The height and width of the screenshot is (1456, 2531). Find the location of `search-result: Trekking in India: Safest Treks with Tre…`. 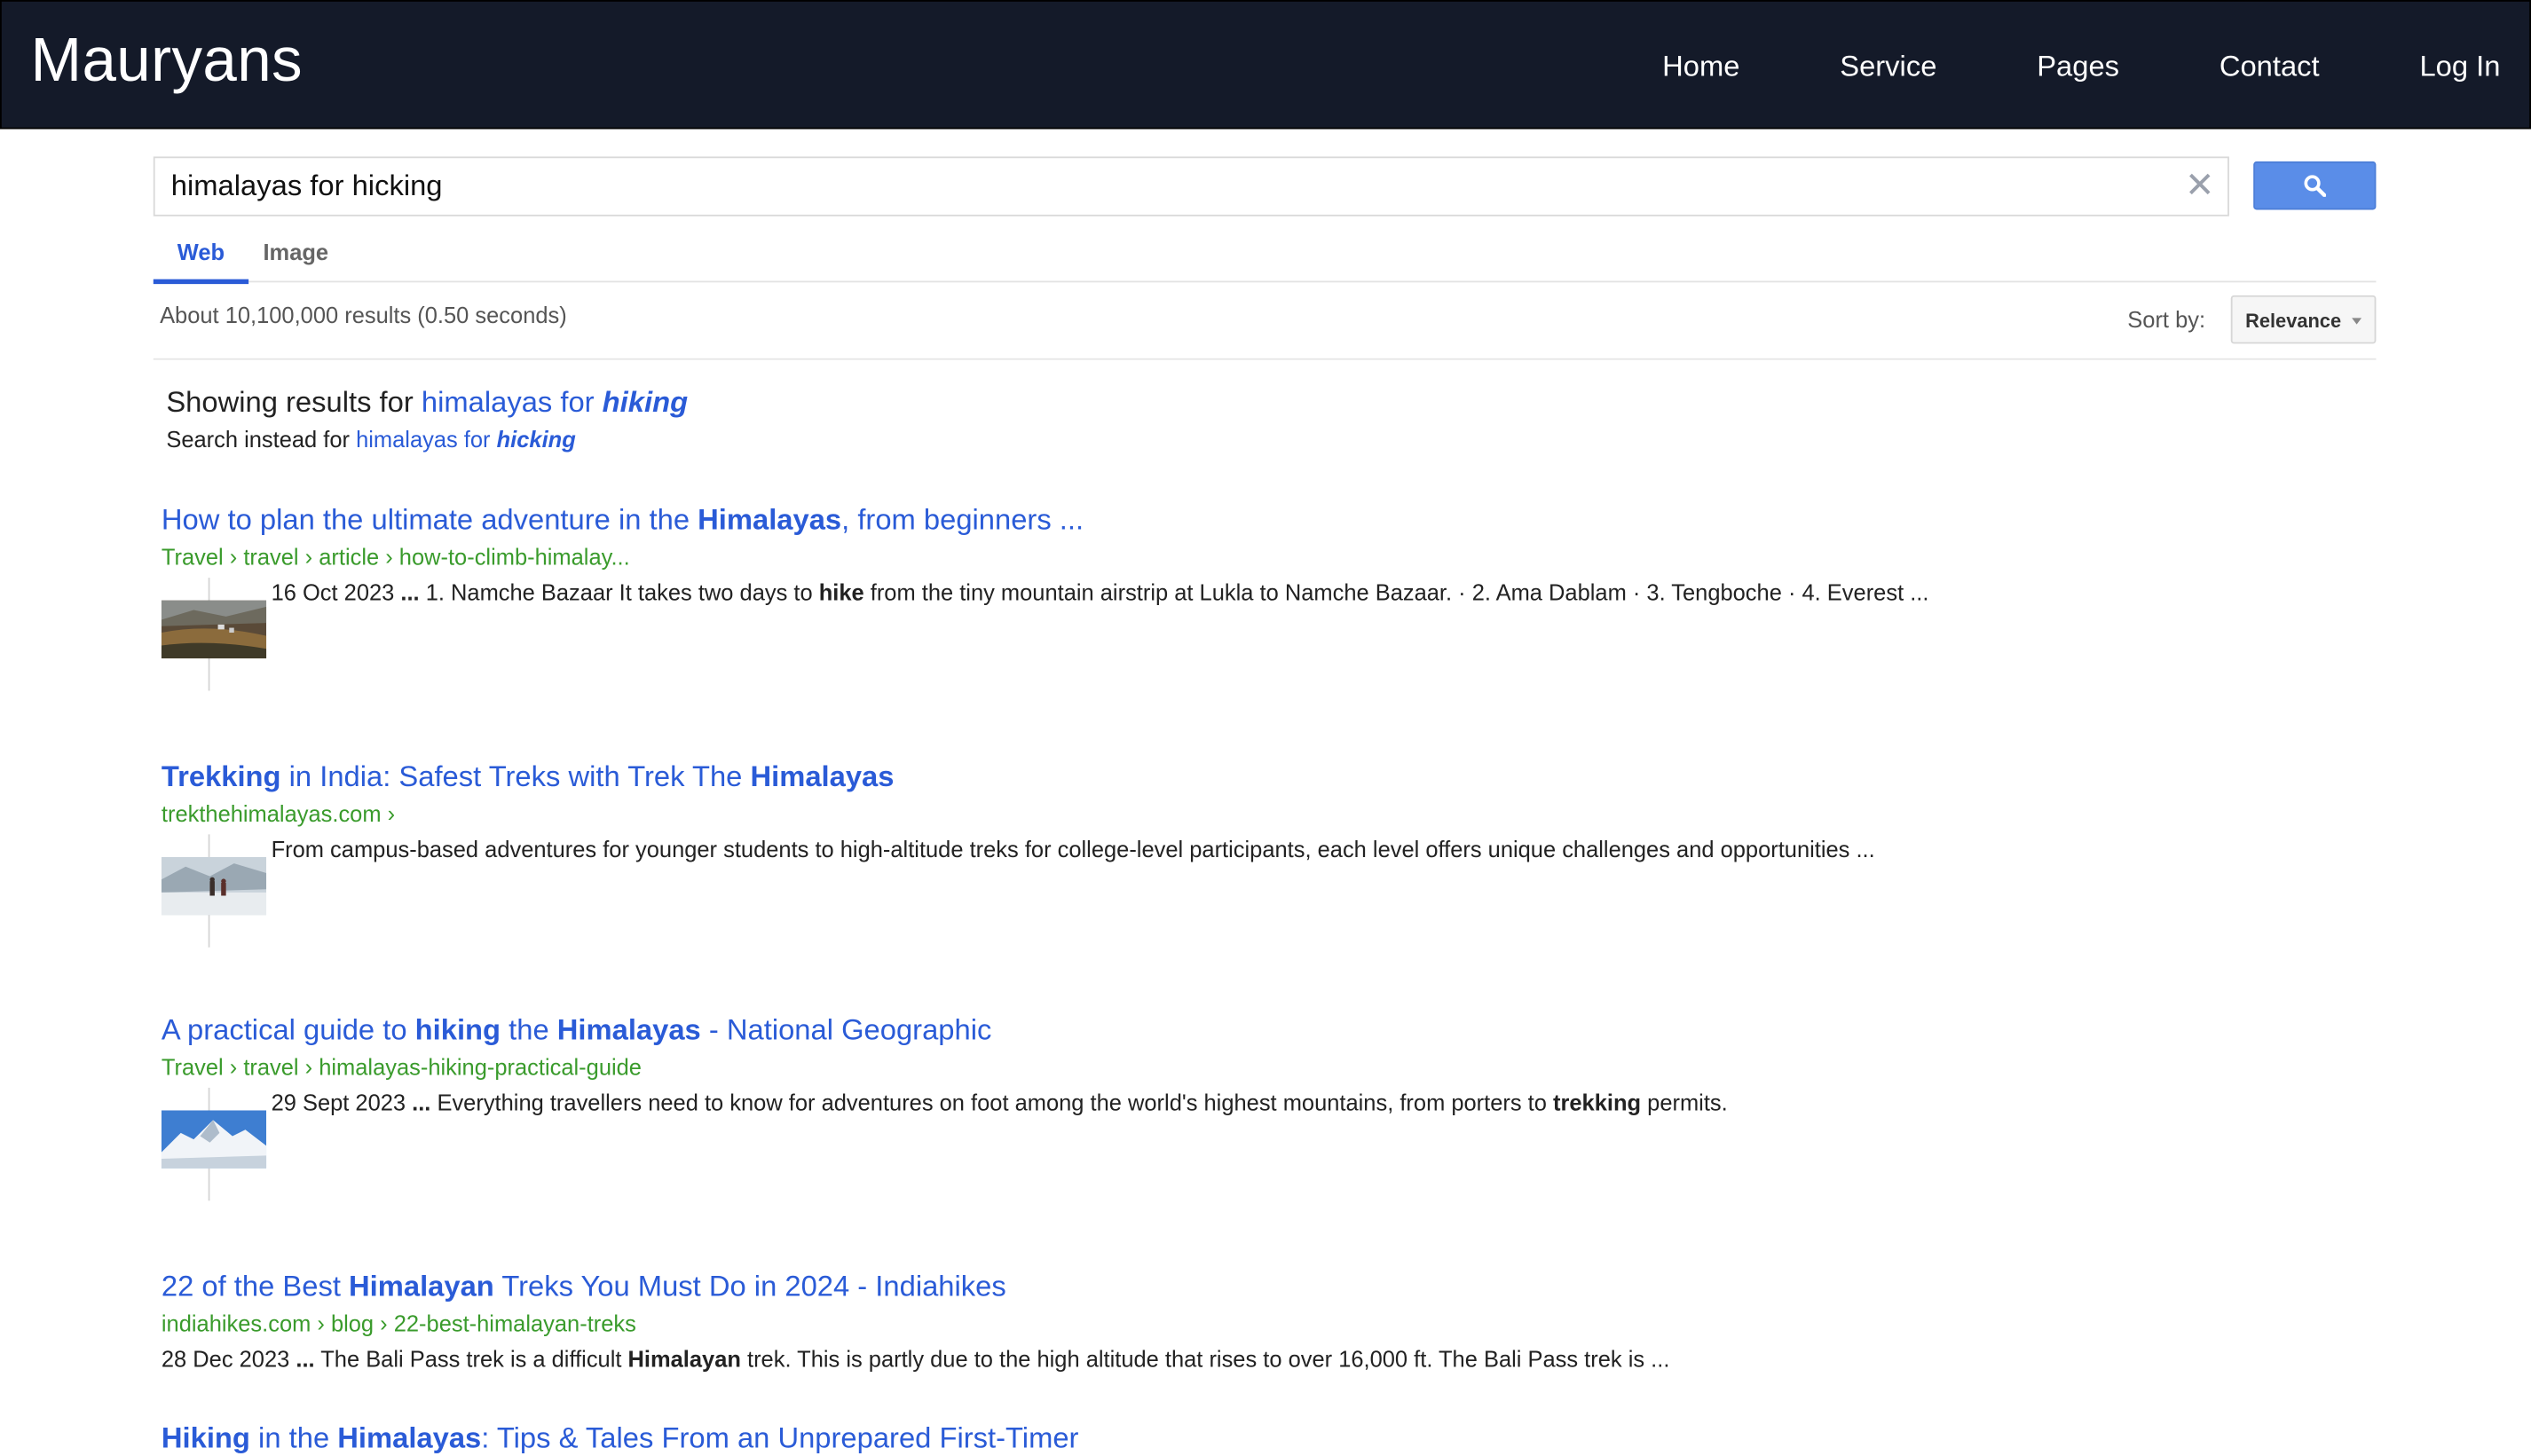

search-result: Trekking in India: Safest Treks with Tre… is located at coordinates (1210, 853).